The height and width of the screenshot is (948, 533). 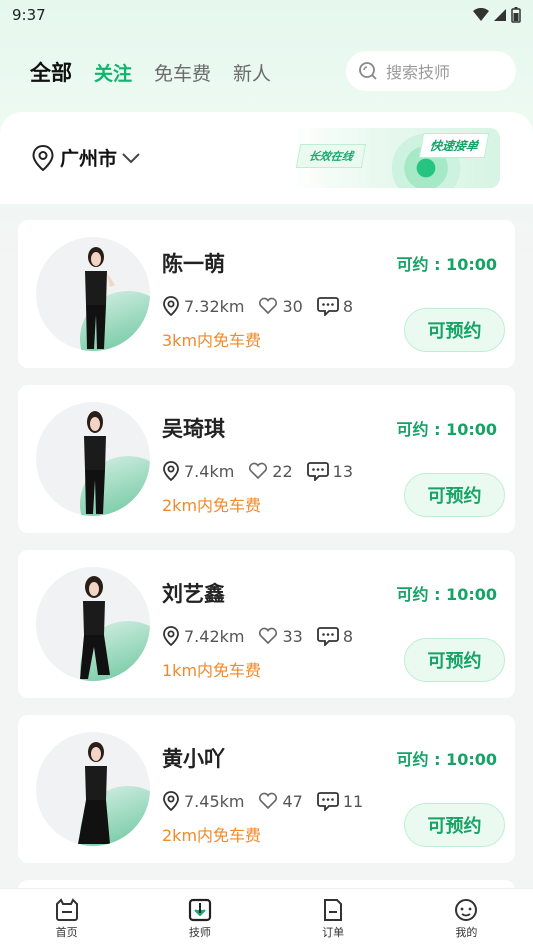 I want to click on technician-name: 刘艺鑫, so click(x=193, y=594).